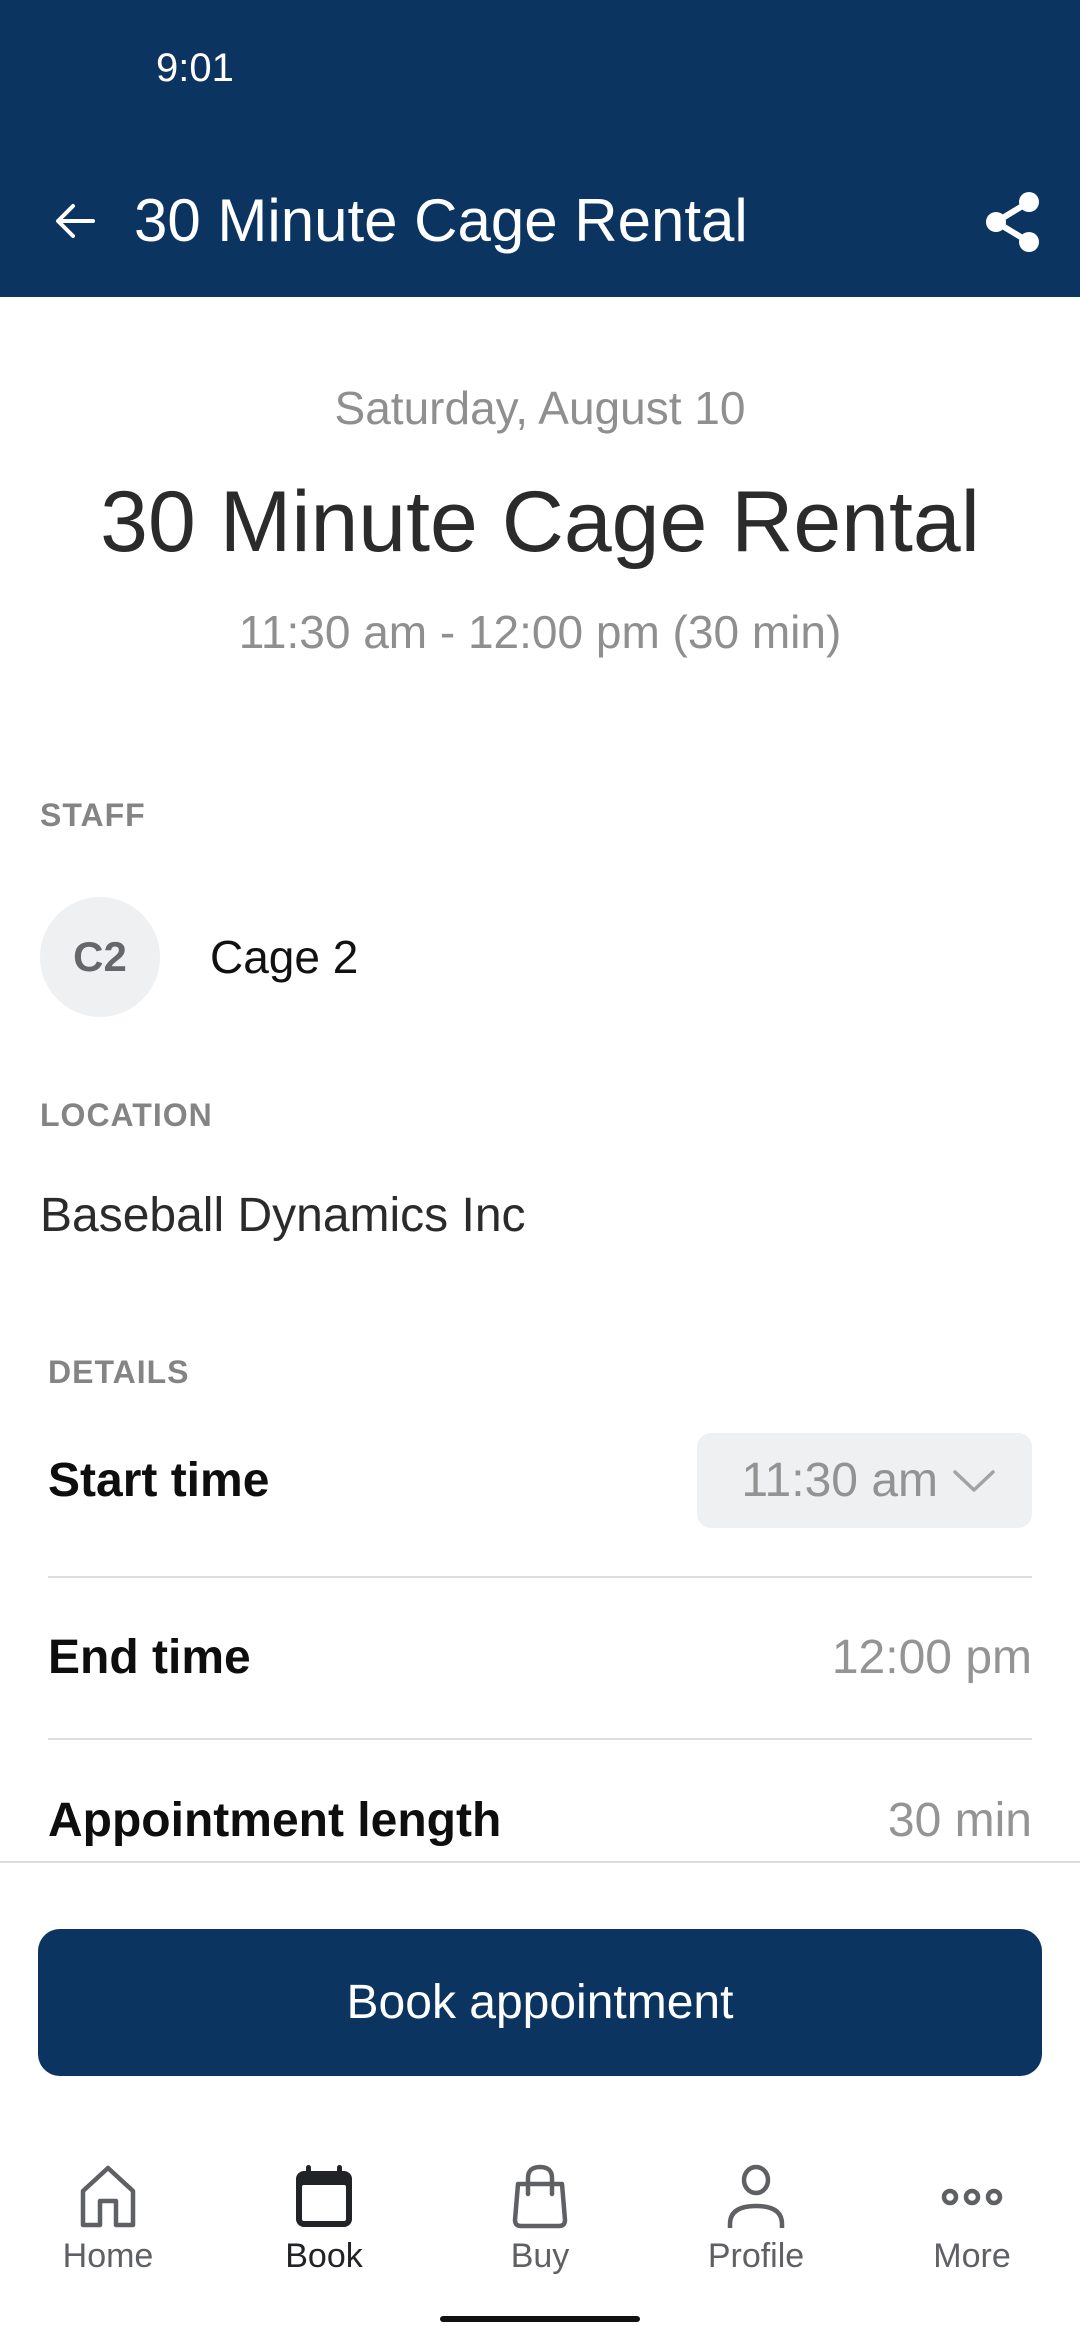 The width and height of the screenshot is (1080, 2340). What do you see at coordinates (540, 148) in the screenshot?
I see `app-header: 9:01 30 Minute Cage Rental` at bounding box center [540, 148].